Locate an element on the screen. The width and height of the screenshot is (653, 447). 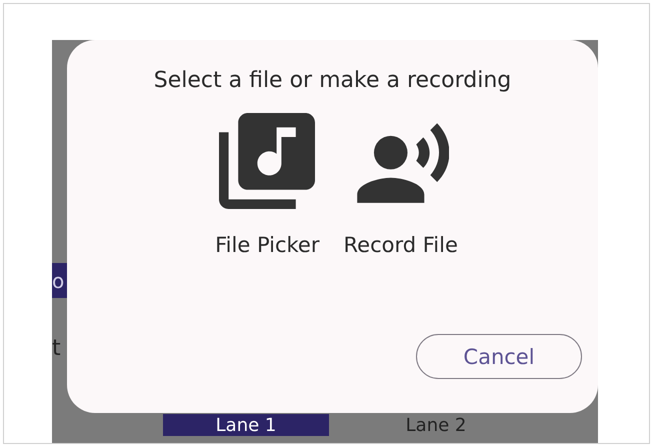
background-text: t is located at coordinates (56, 348).